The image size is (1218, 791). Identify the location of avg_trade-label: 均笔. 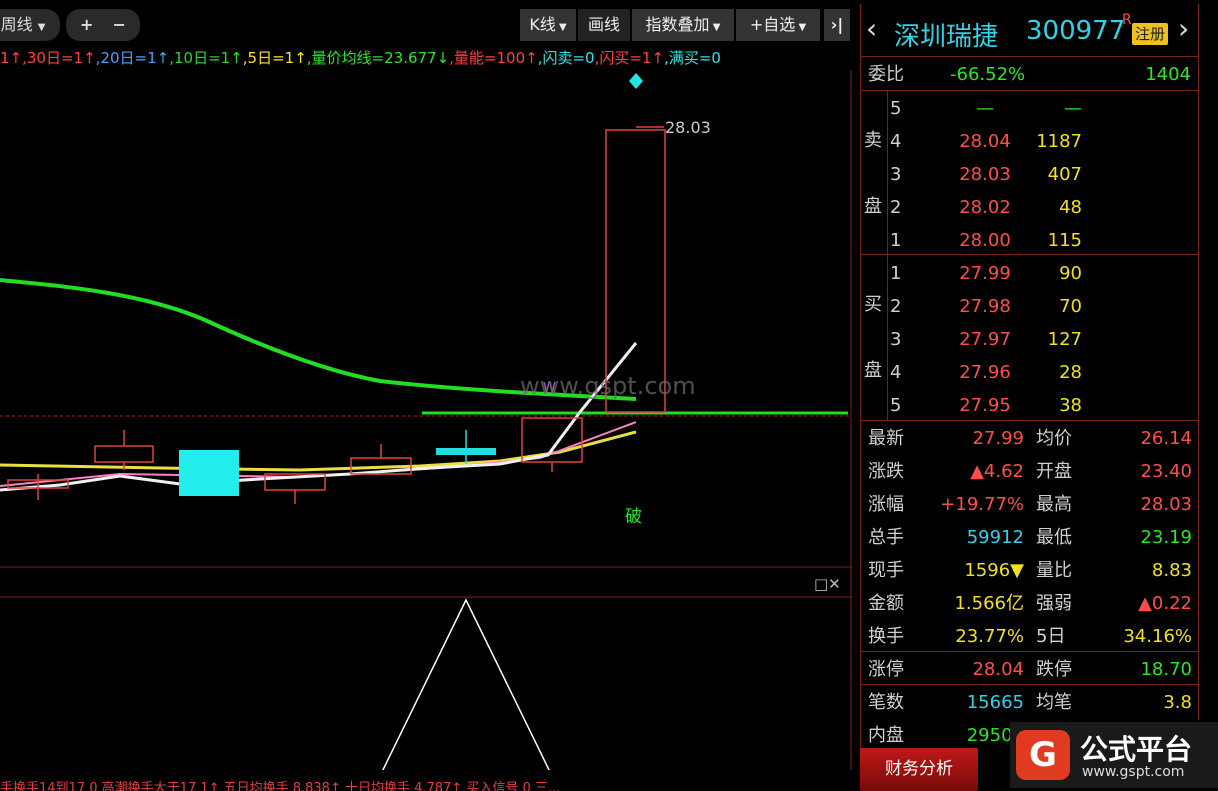
(1054, 702).